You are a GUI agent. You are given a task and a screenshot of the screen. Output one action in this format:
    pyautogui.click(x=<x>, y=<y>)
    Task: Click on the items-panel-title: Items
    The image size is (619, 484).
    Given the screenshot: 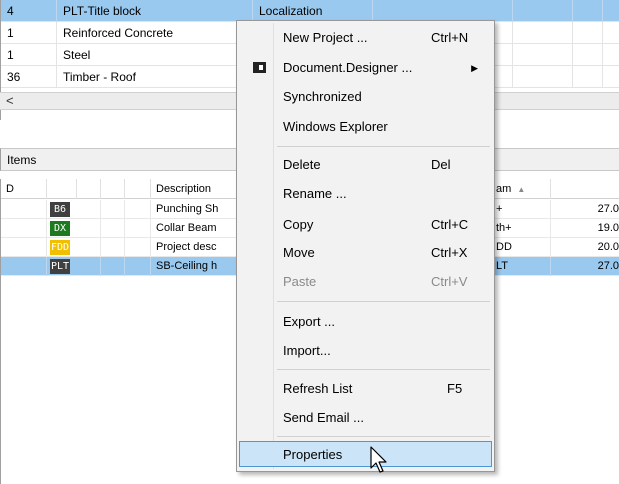 What is the action you would take?
    pyautogui.click(x=22, y=160)
    